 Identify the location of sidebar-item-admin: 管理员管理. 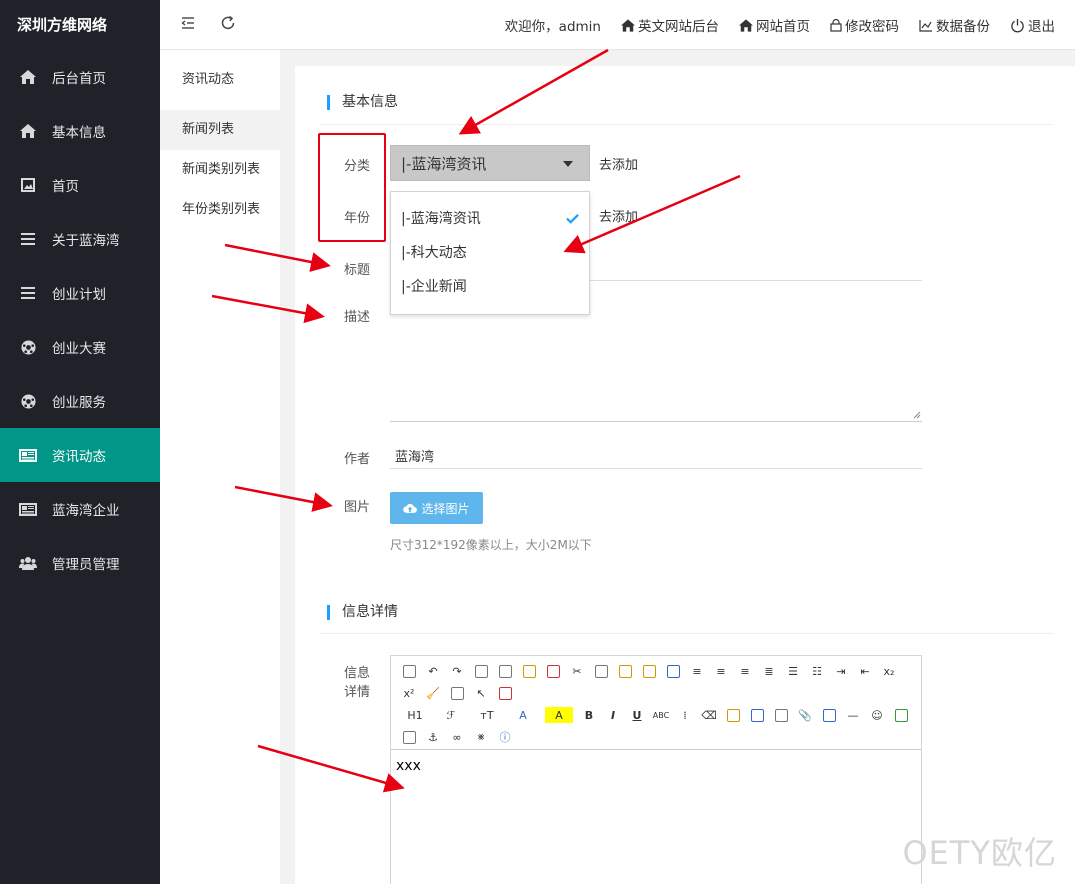
(80, 563).